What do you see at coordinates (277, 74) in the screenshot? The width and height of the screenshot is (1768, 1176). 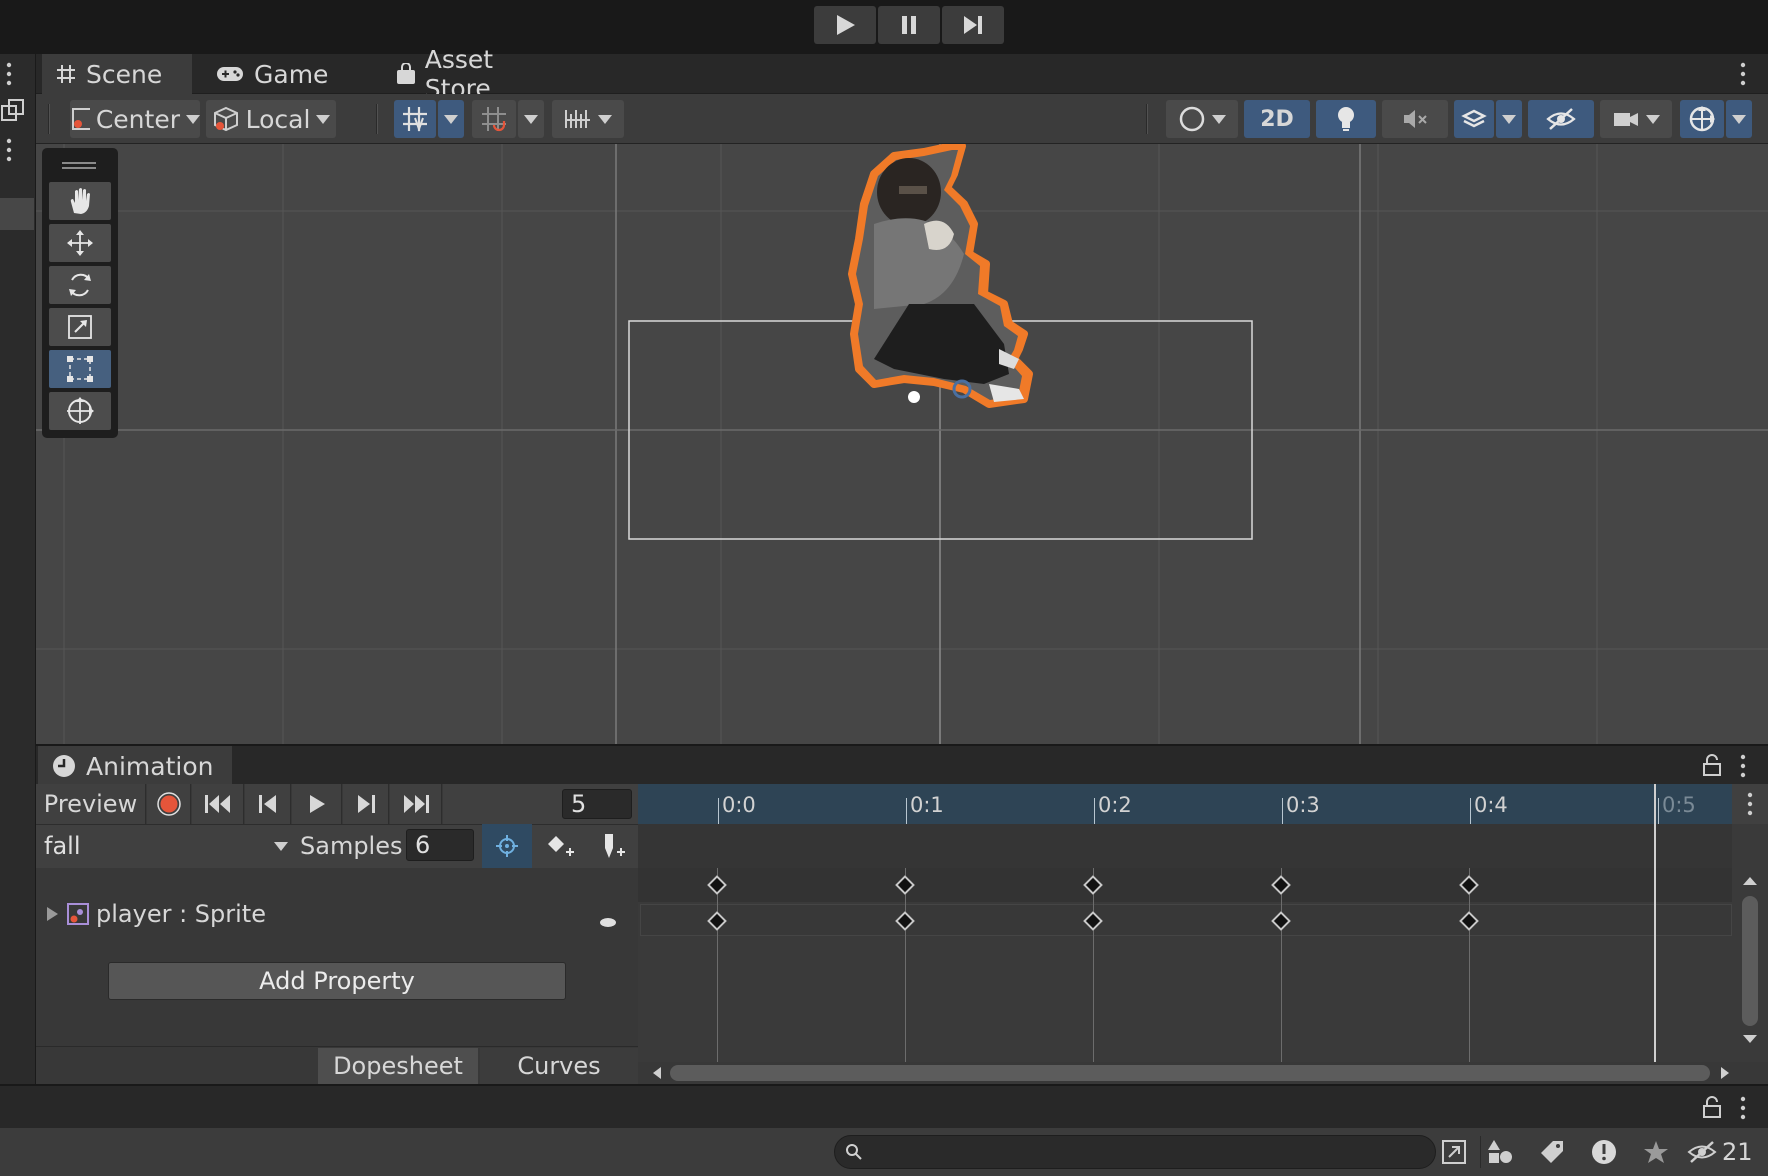 I see `tab-game: Game` at bounding box center [277, 74].